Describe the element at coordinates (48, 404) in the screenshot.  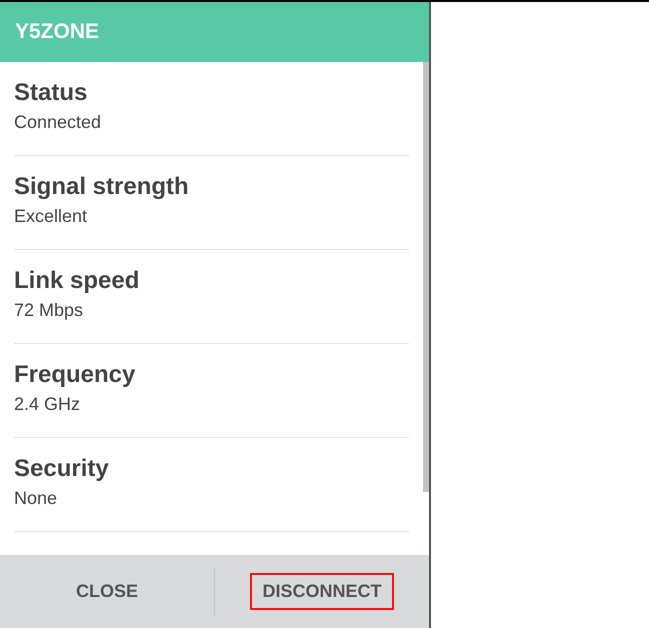
I see `field-value: 2.4 GHz` at that location.